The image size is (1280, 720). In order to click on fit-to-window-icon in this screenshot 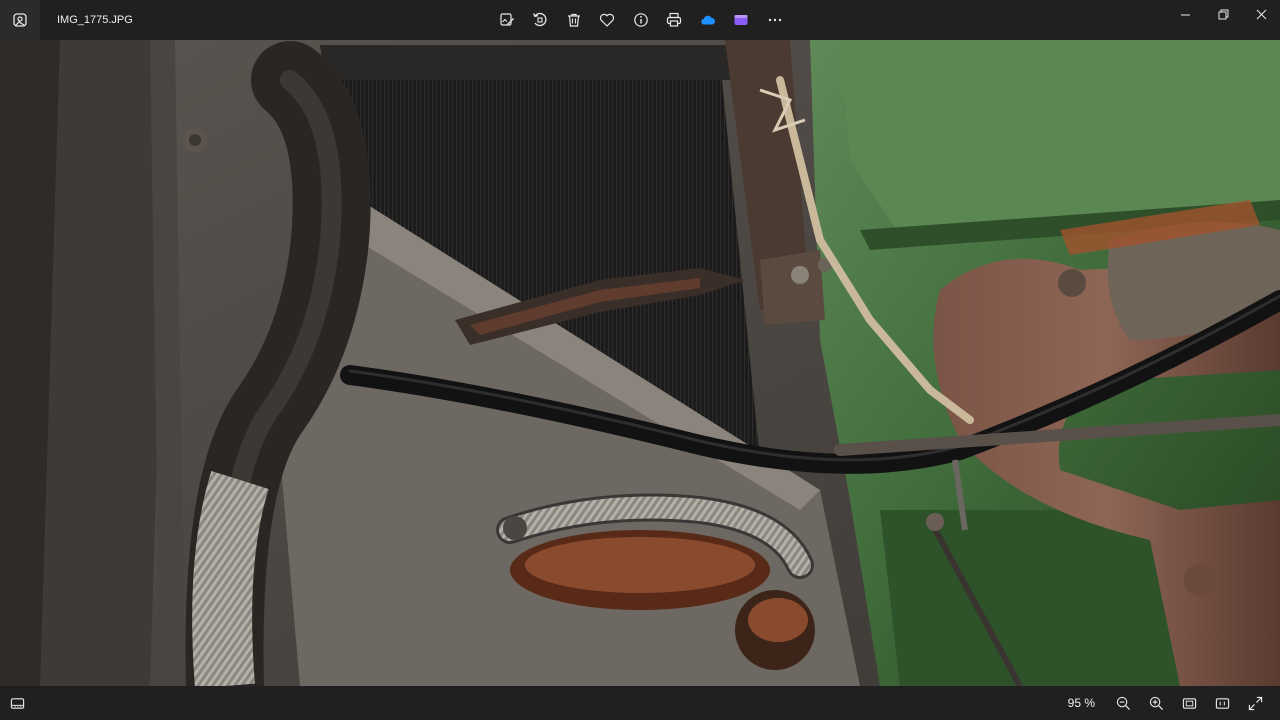, I will do `click(1189, 703)`.